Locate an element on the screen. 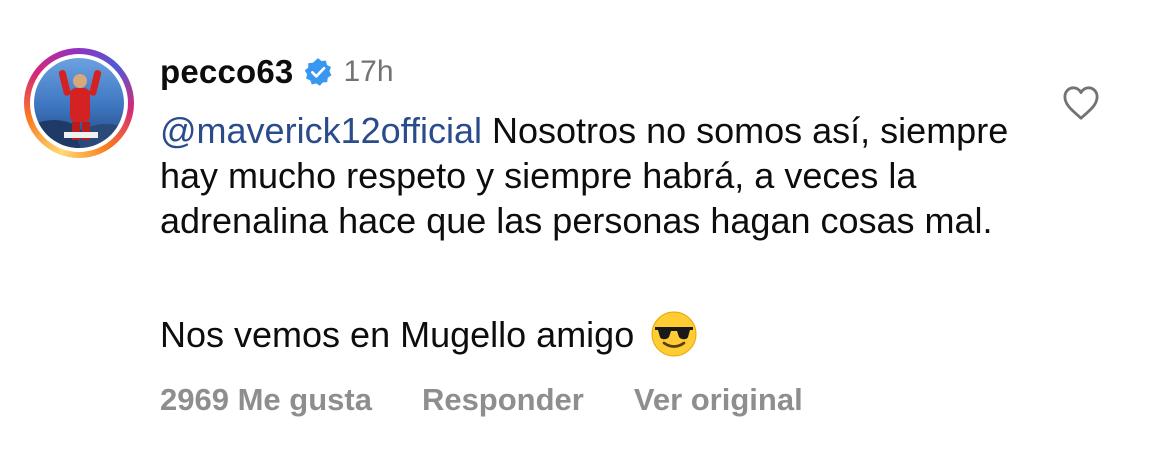  avatar is located at coordinates (79, 103).